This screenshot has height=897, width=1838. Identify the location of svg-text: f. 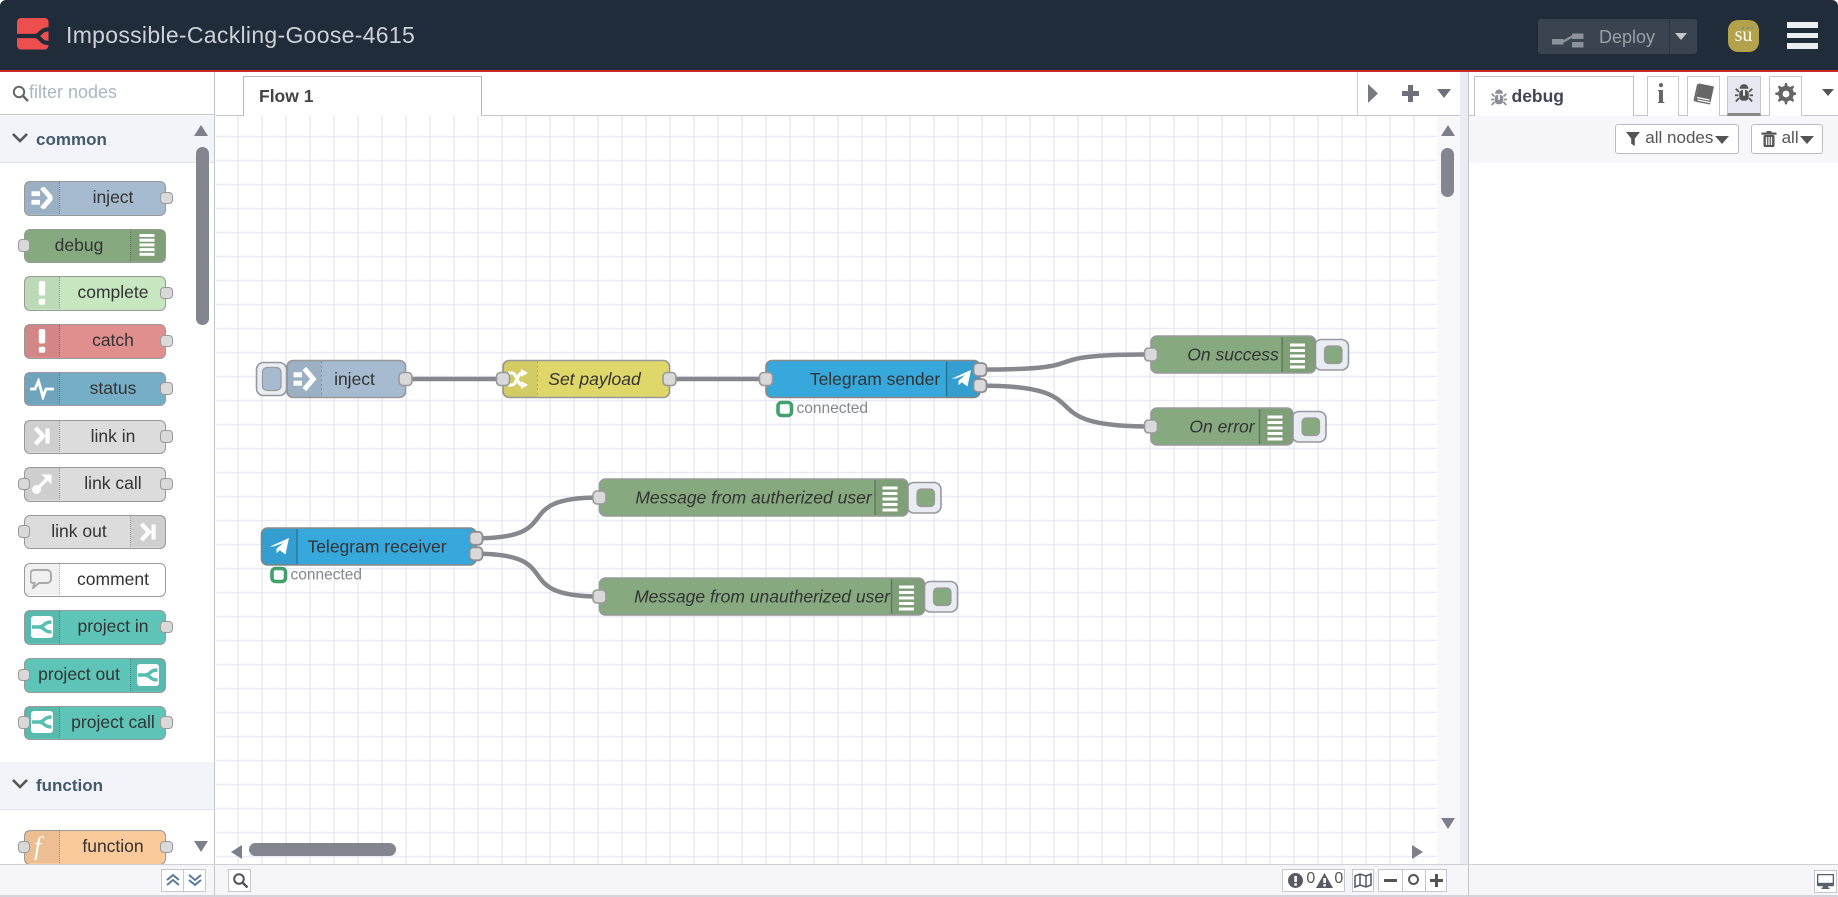
(39, 847).